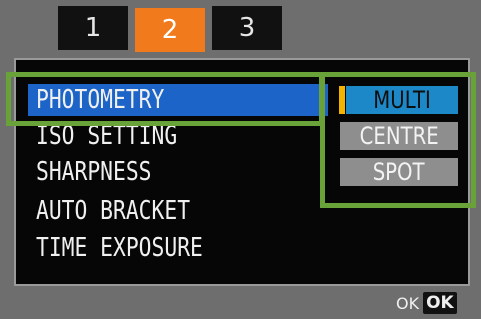  I want to click on tab-3-label: 3, so click(247, 28).